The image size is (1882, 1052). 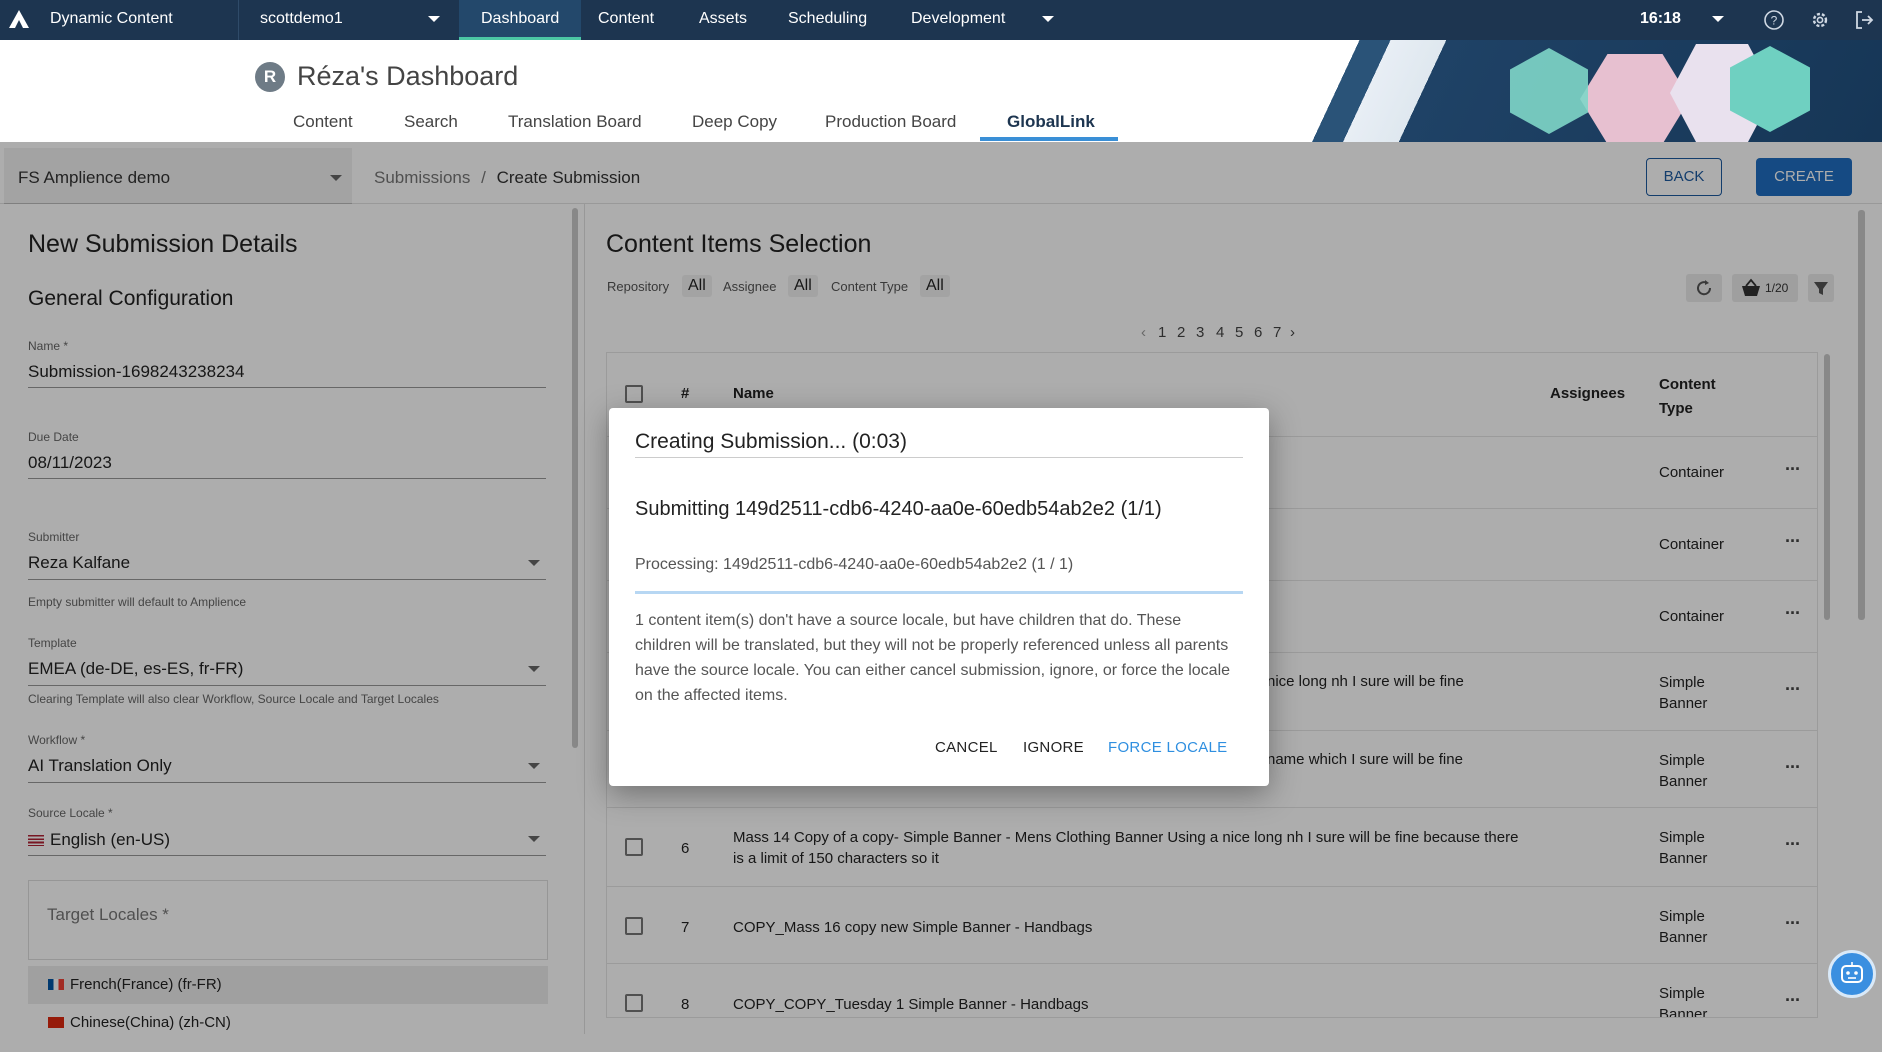 What do you see at coordinates (958, 20) in the screenshot?
I see `nav-development: Development` at bounding box center [958, 20].